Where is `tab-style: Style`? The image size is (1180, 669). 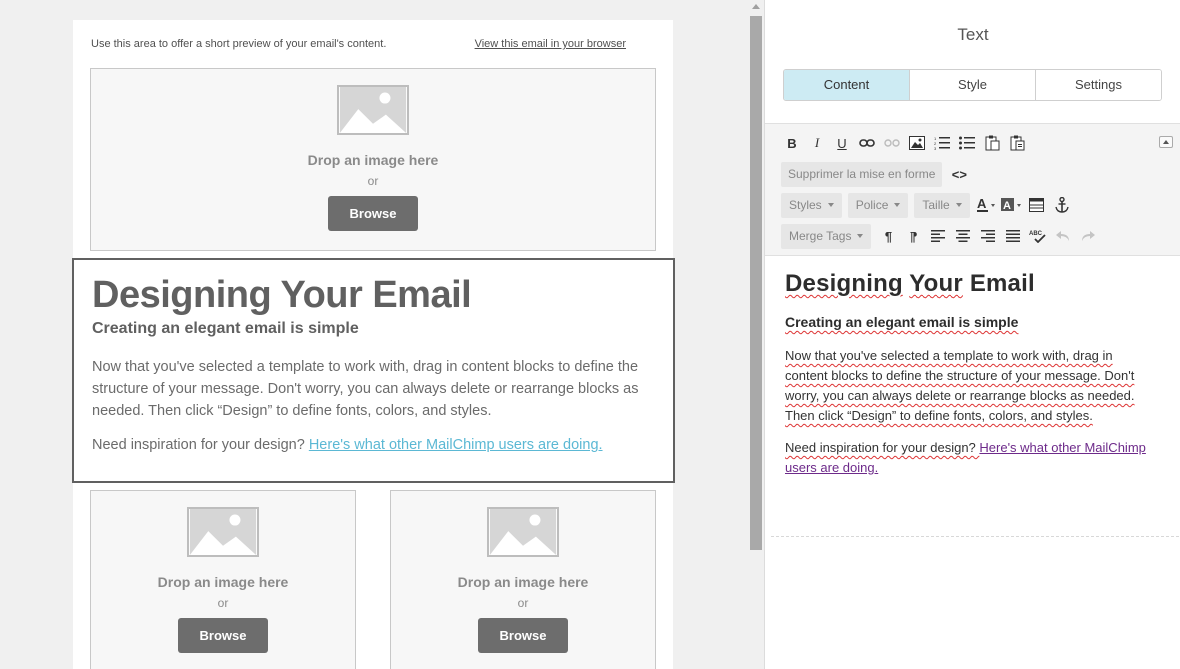 tab-style: Style is located at coordinates (973, 85).